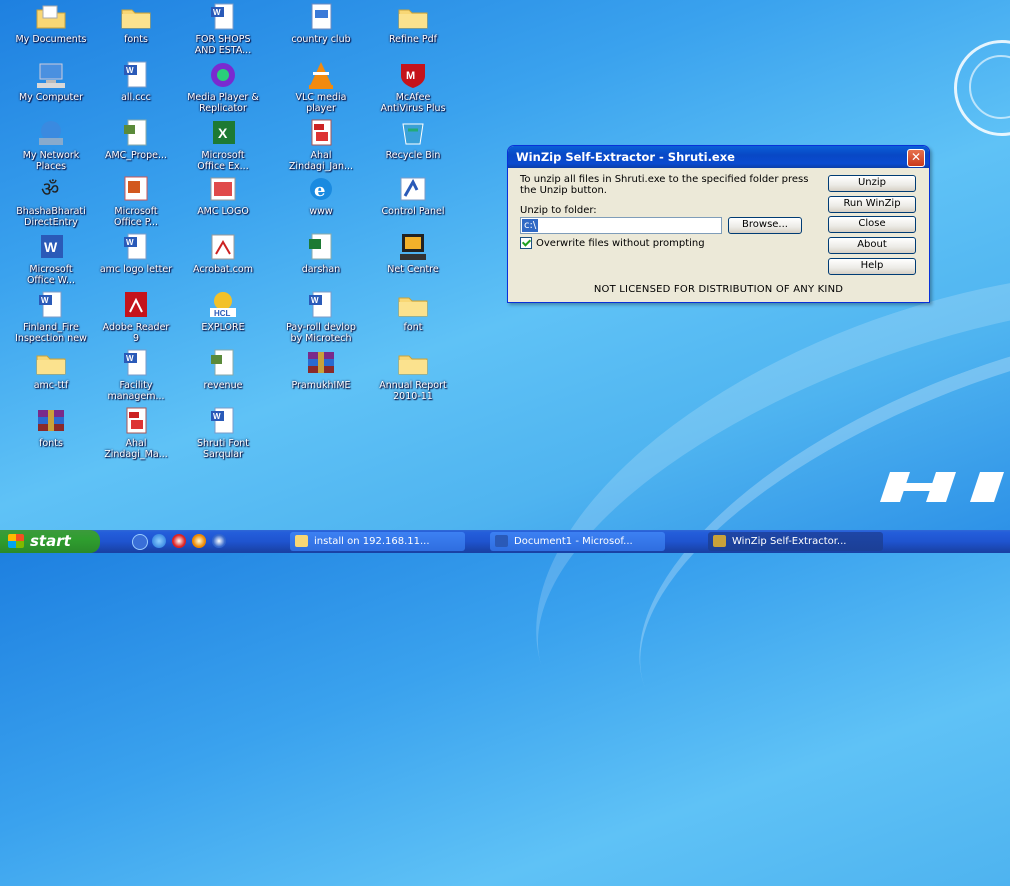 Image resolution: width=1010 pixels, height=886 pixels. I want to click on desktop-icon: W Pay-roll devlop by Microtech, so click(321, 317).